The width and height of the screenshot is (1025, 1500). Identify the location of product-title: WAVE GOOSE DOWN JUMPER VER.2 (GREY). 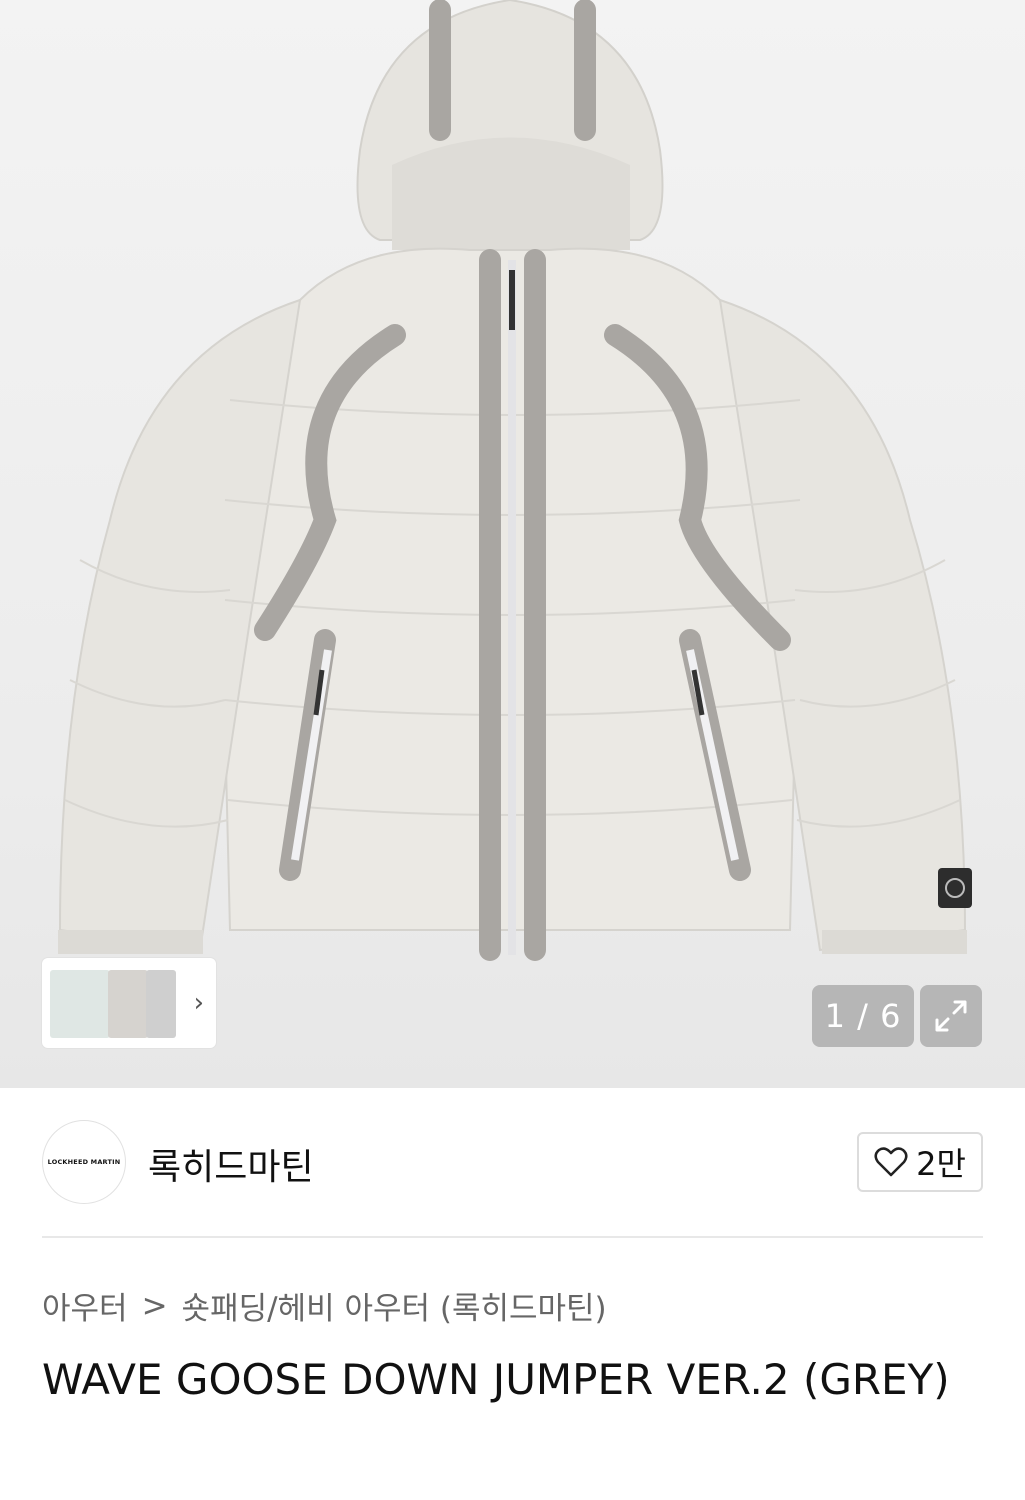
(496, 1379).